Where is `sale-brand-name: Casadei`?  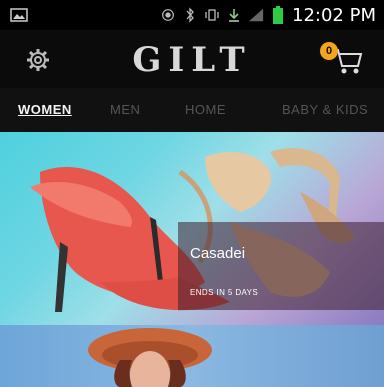 sale-brand-name: Casadei is located at coordinates (218, 253).